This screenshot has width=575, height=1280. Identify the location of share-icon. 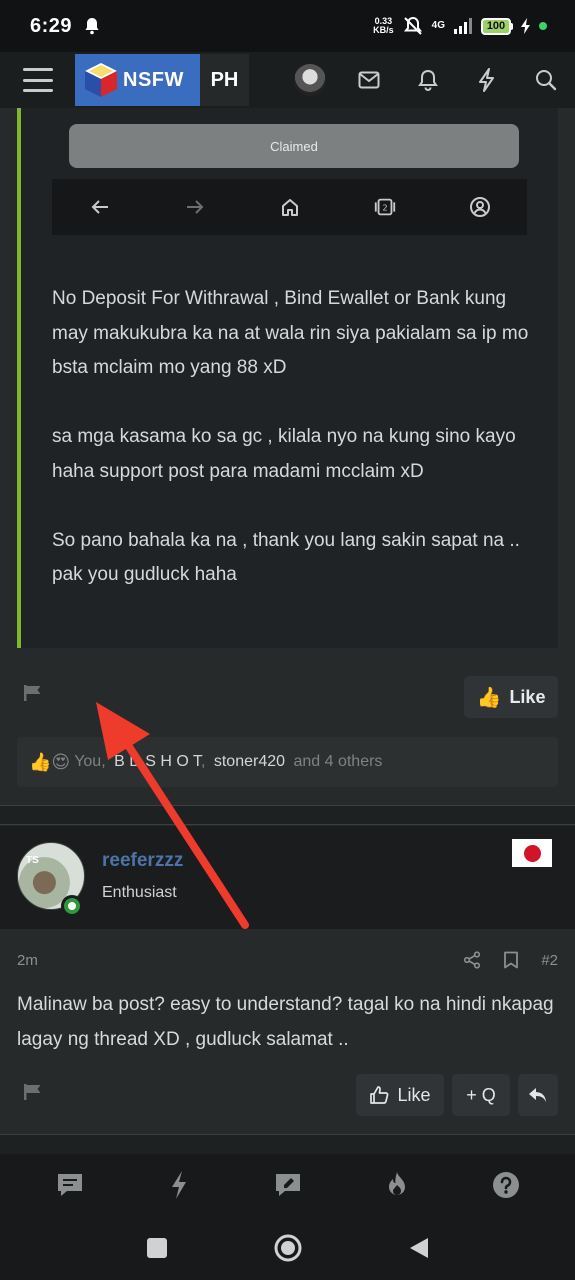
(472, 960).